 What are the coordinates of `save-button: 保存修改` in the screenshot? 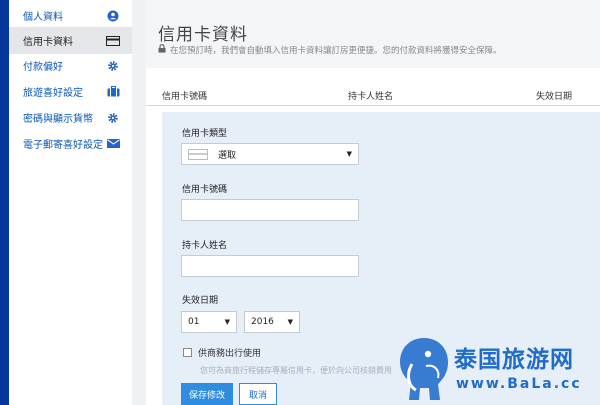 It's located at (207, 394).